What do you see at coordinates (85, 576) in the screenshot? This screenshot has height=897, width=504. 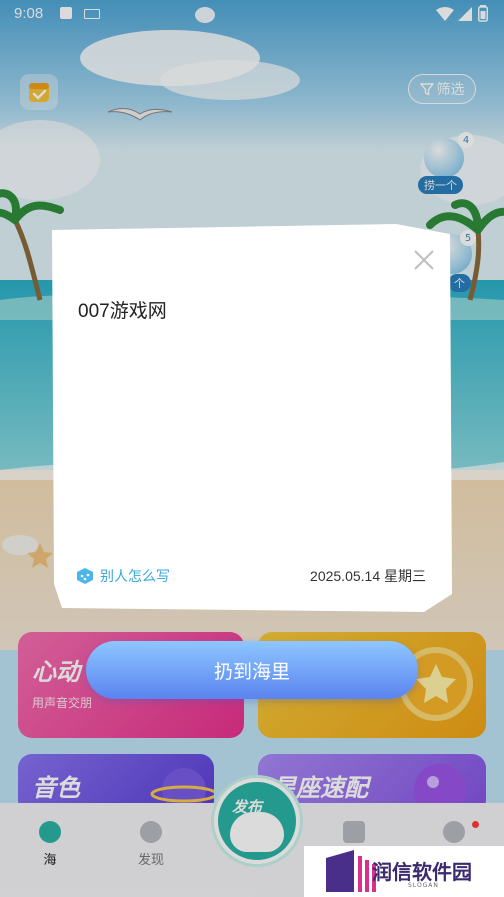 I see `dice-icon` at bounding box center [85, 576].